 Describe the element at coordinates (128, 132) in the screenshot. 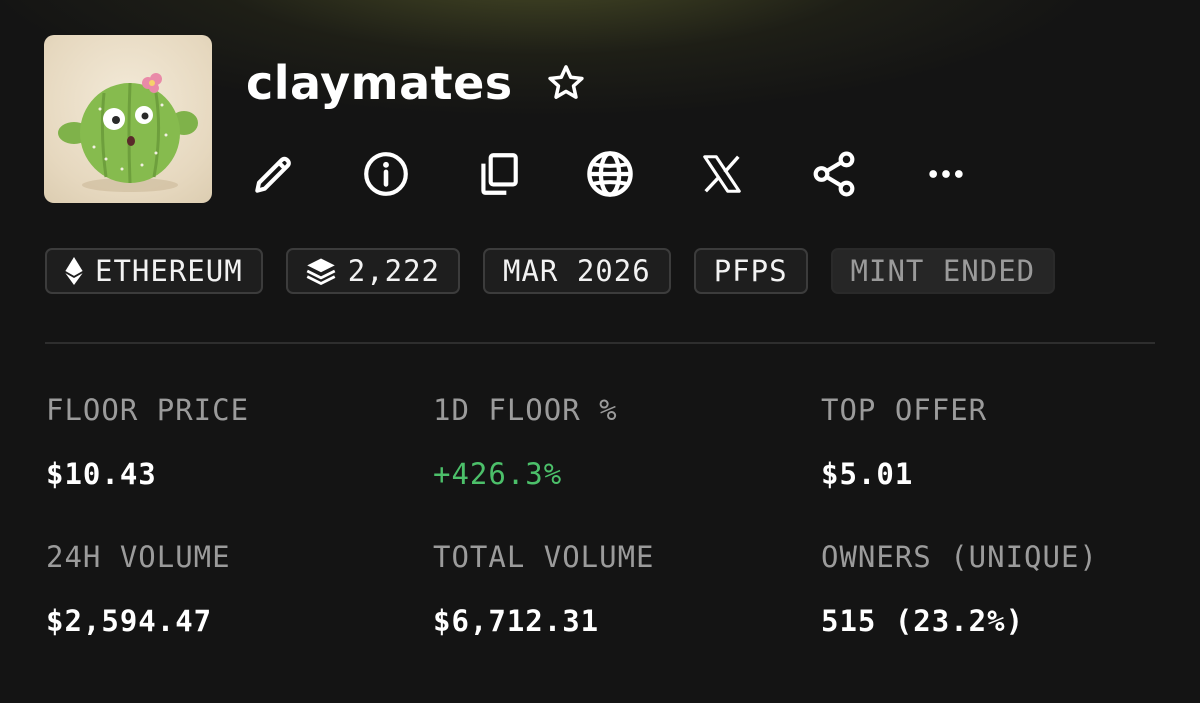

I see `cactus-image` at that location.